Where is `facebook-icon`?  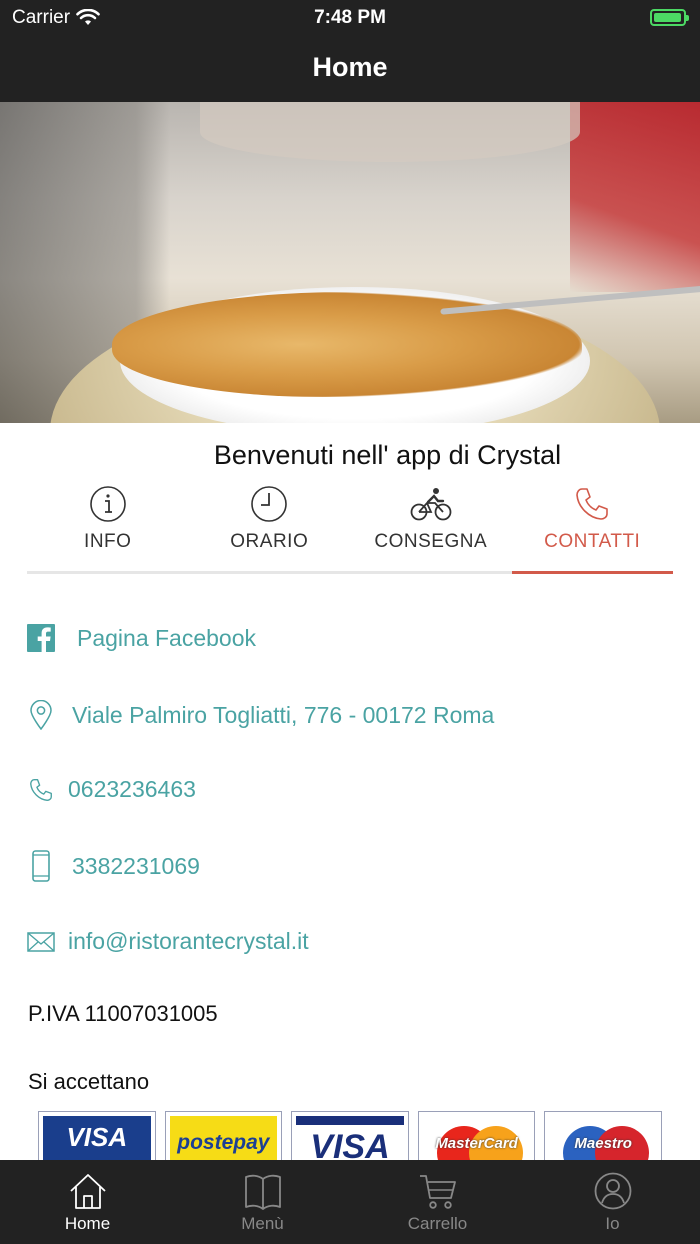 facebook-icon is located at coordinates (41, 638).